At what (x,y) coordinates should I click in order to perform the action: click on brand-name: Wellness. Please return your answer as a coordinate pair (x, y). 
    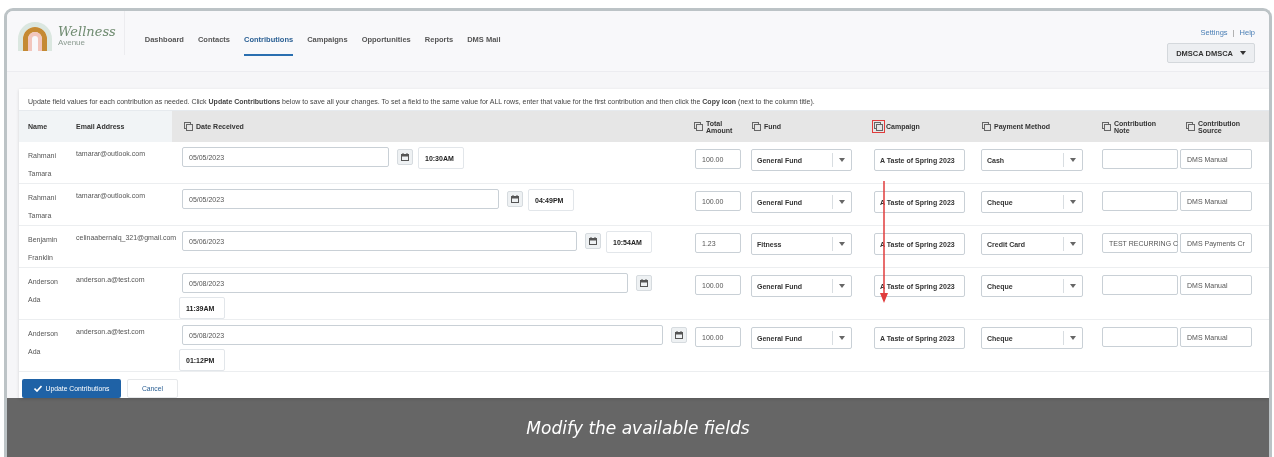
    Looking at the image, I should click on (87, 31).